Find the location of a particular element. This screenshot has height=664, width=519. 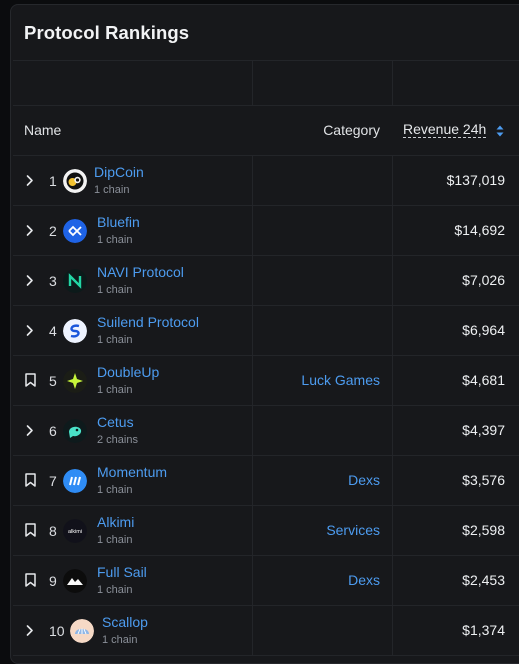

momentum-logo-icon is located at coordinates (75, 481).